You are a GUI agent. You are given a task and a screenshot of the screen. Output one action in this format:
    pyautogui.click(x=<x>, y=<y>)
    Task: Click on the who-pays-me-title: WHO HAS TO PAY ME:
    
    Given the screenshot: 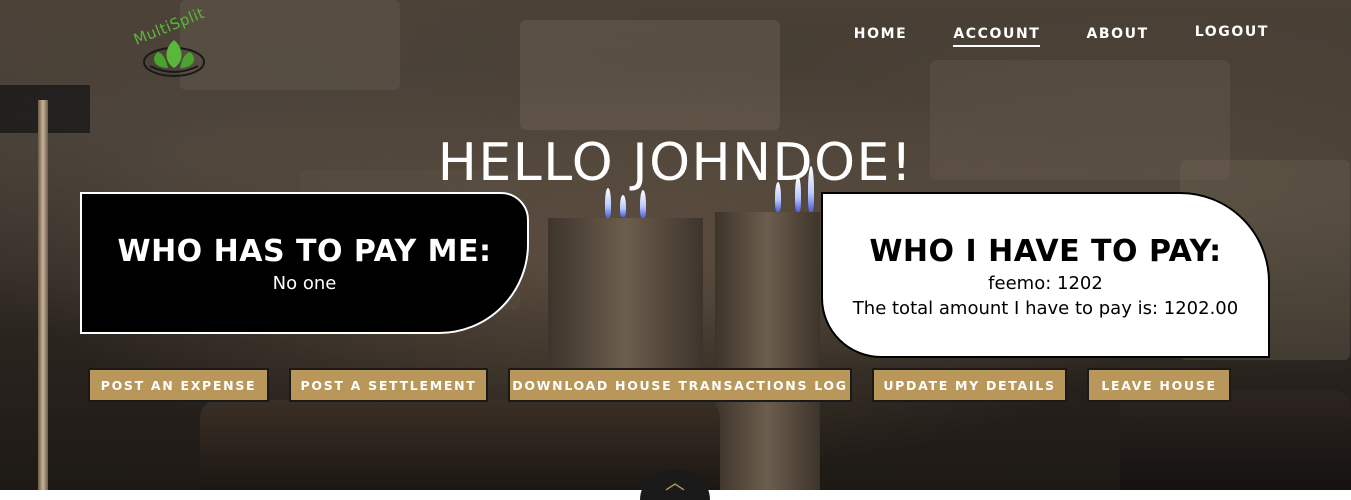 What is the action you would take?
    pyautogui.click(x=304, y=251)
    